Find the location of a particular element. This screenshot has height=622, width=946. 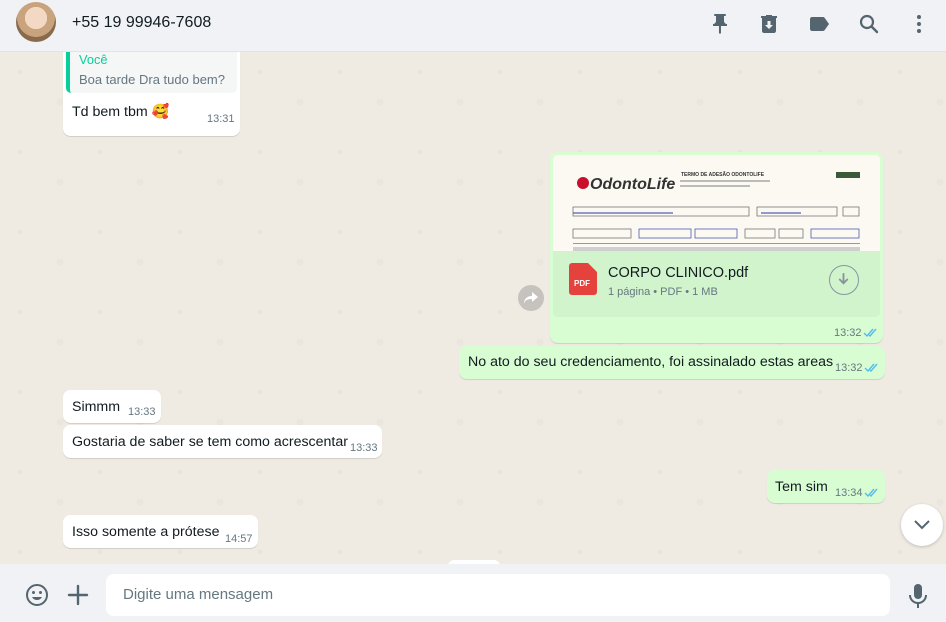

microphone-icon is located at coordinates (918, 596).